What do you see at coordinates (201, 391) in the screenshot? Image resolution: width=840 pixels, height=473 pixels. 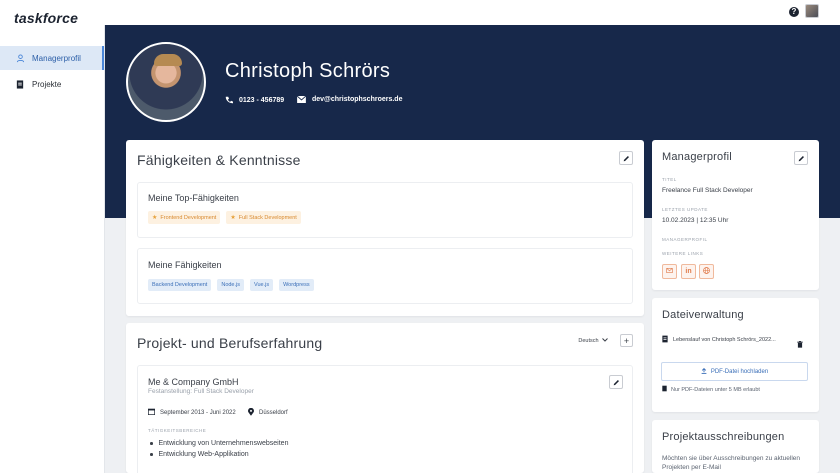 I see `position-text: Festanstellung: Full Stack Developer` at bounding box center [201, 391].